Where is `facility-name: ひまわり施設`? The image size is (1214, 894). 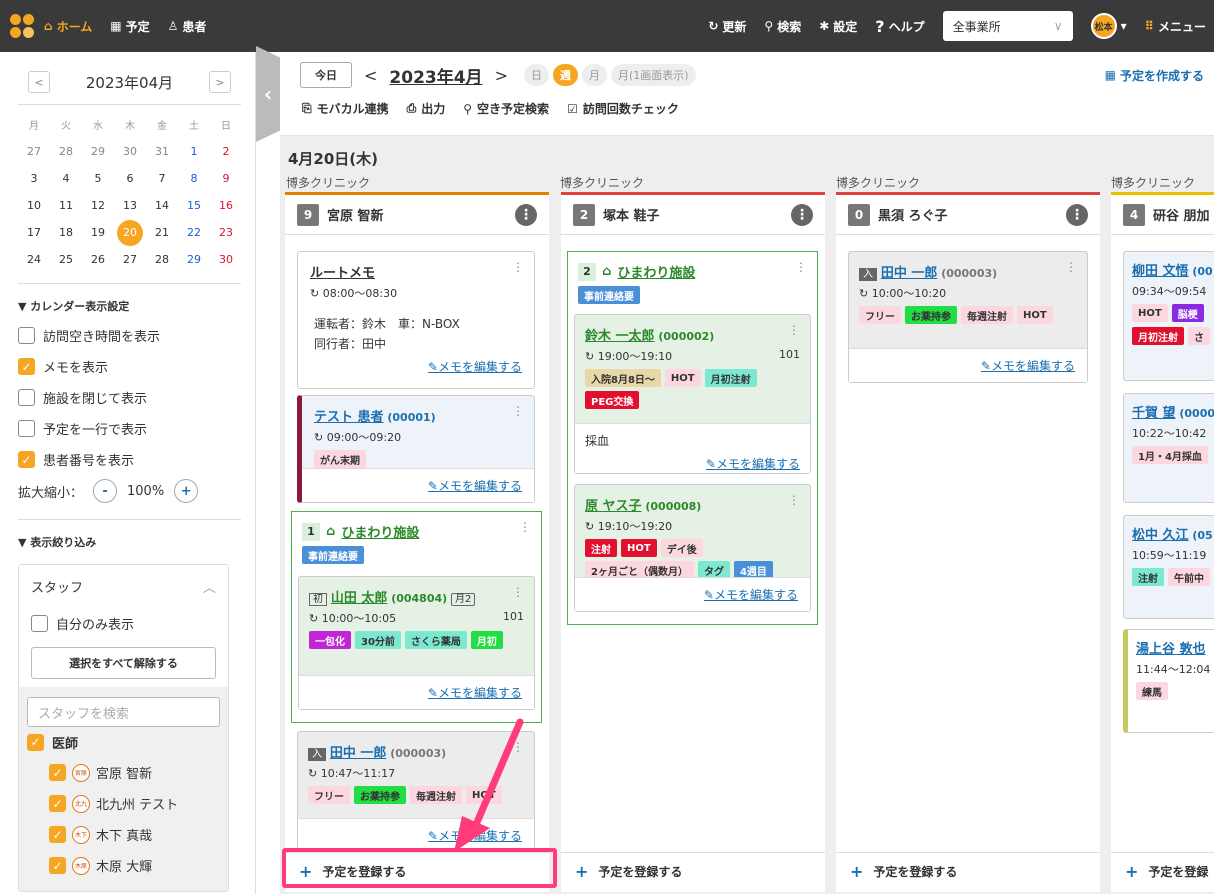 facility-name: ひまわり施設 is located at coordinates (380, 531).